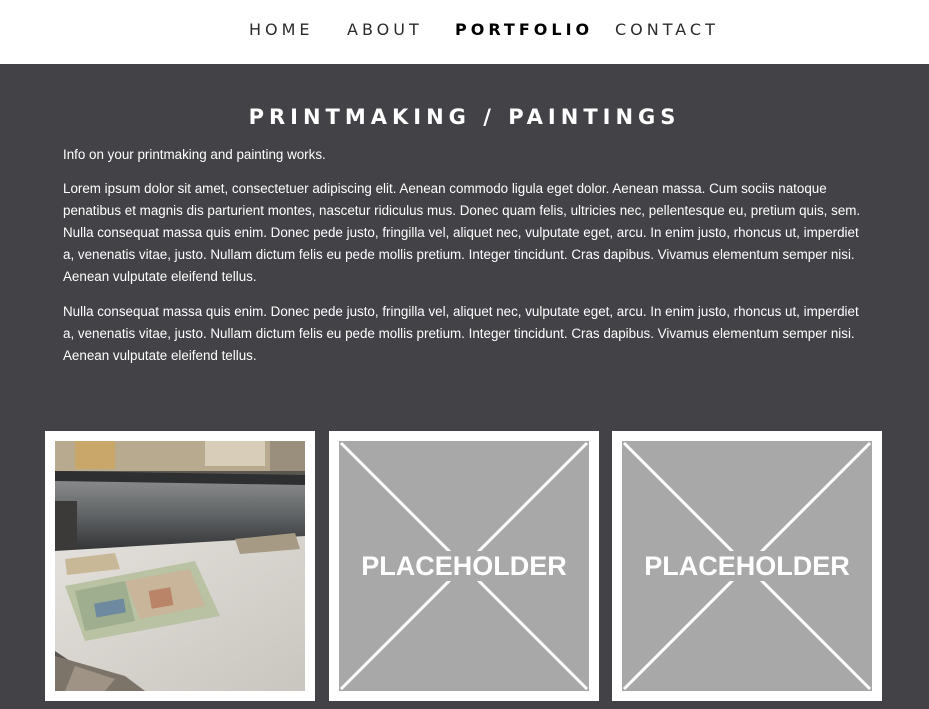  Describe the element at coordinates (524, 30) in the screenshot. I see `nav-portfolio-link: PORTFOLIO` at that location.